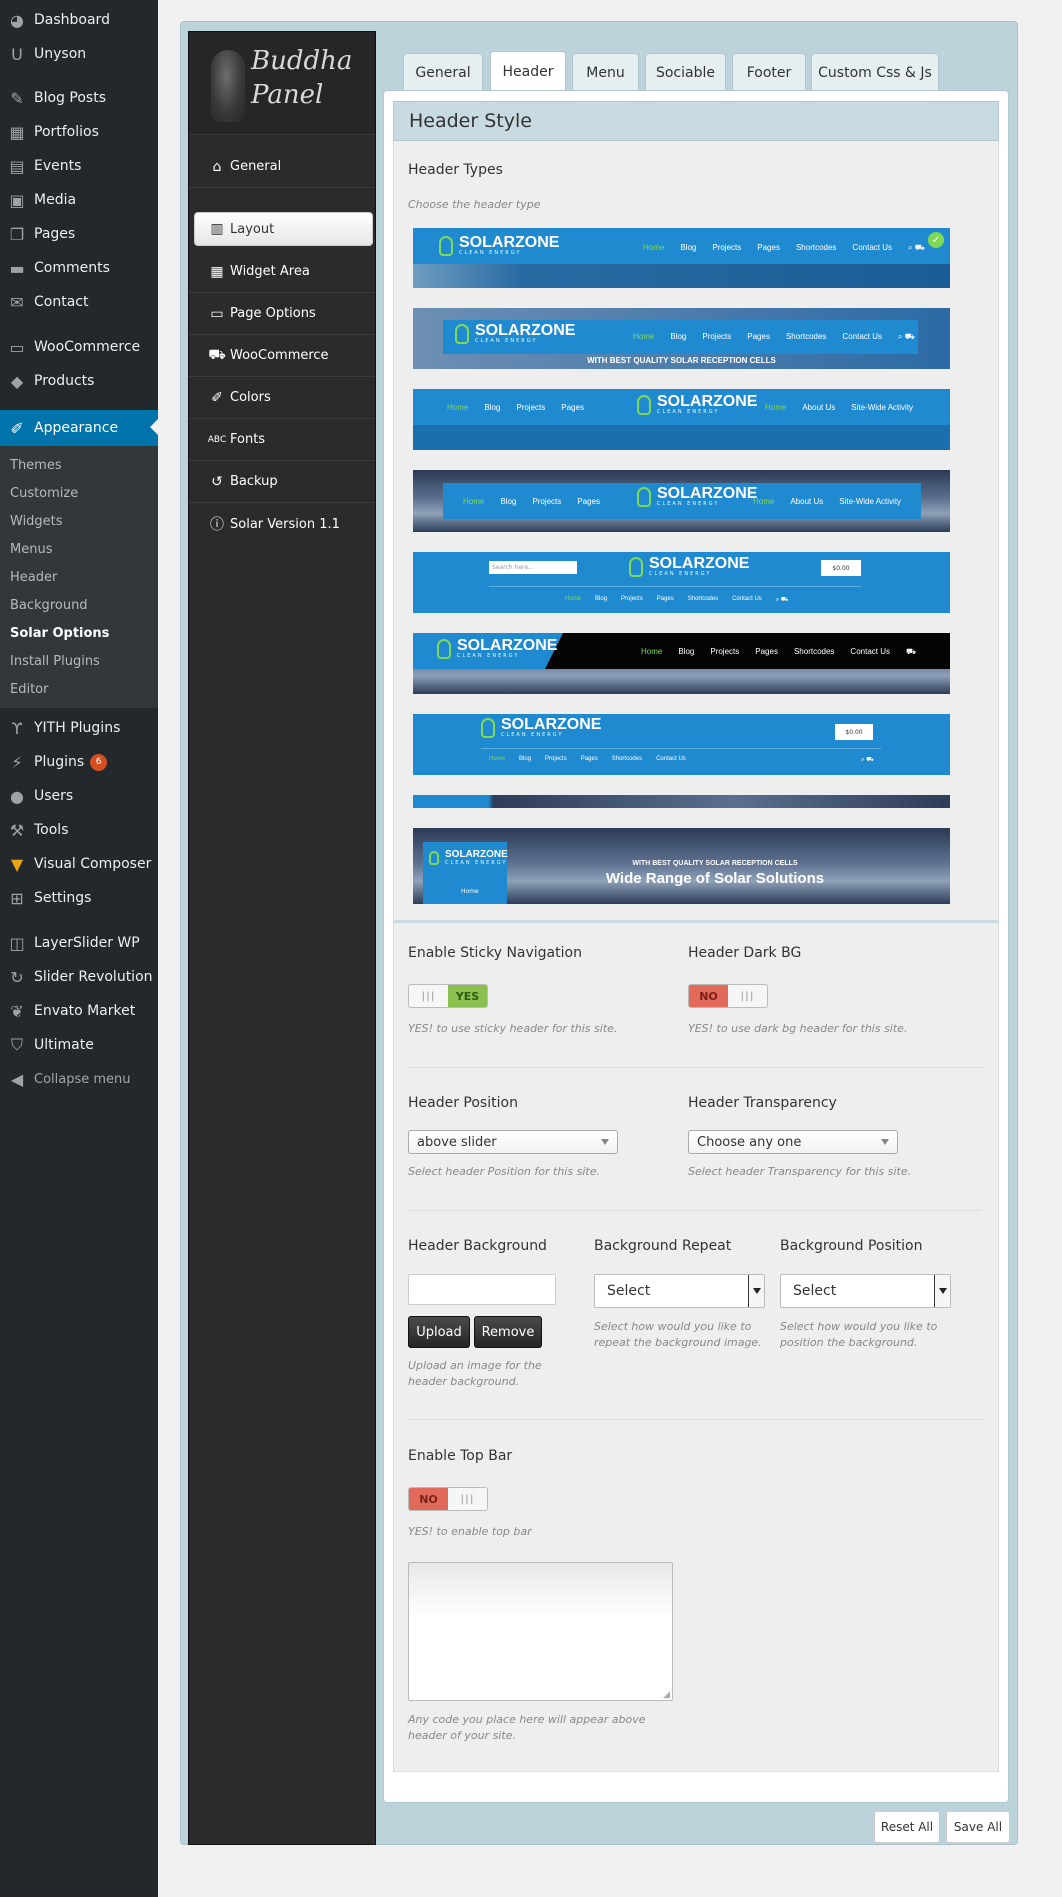 This screenshot has height=1897, width=1062. I want to click on toggle-yes: YES, so click(467, 996).